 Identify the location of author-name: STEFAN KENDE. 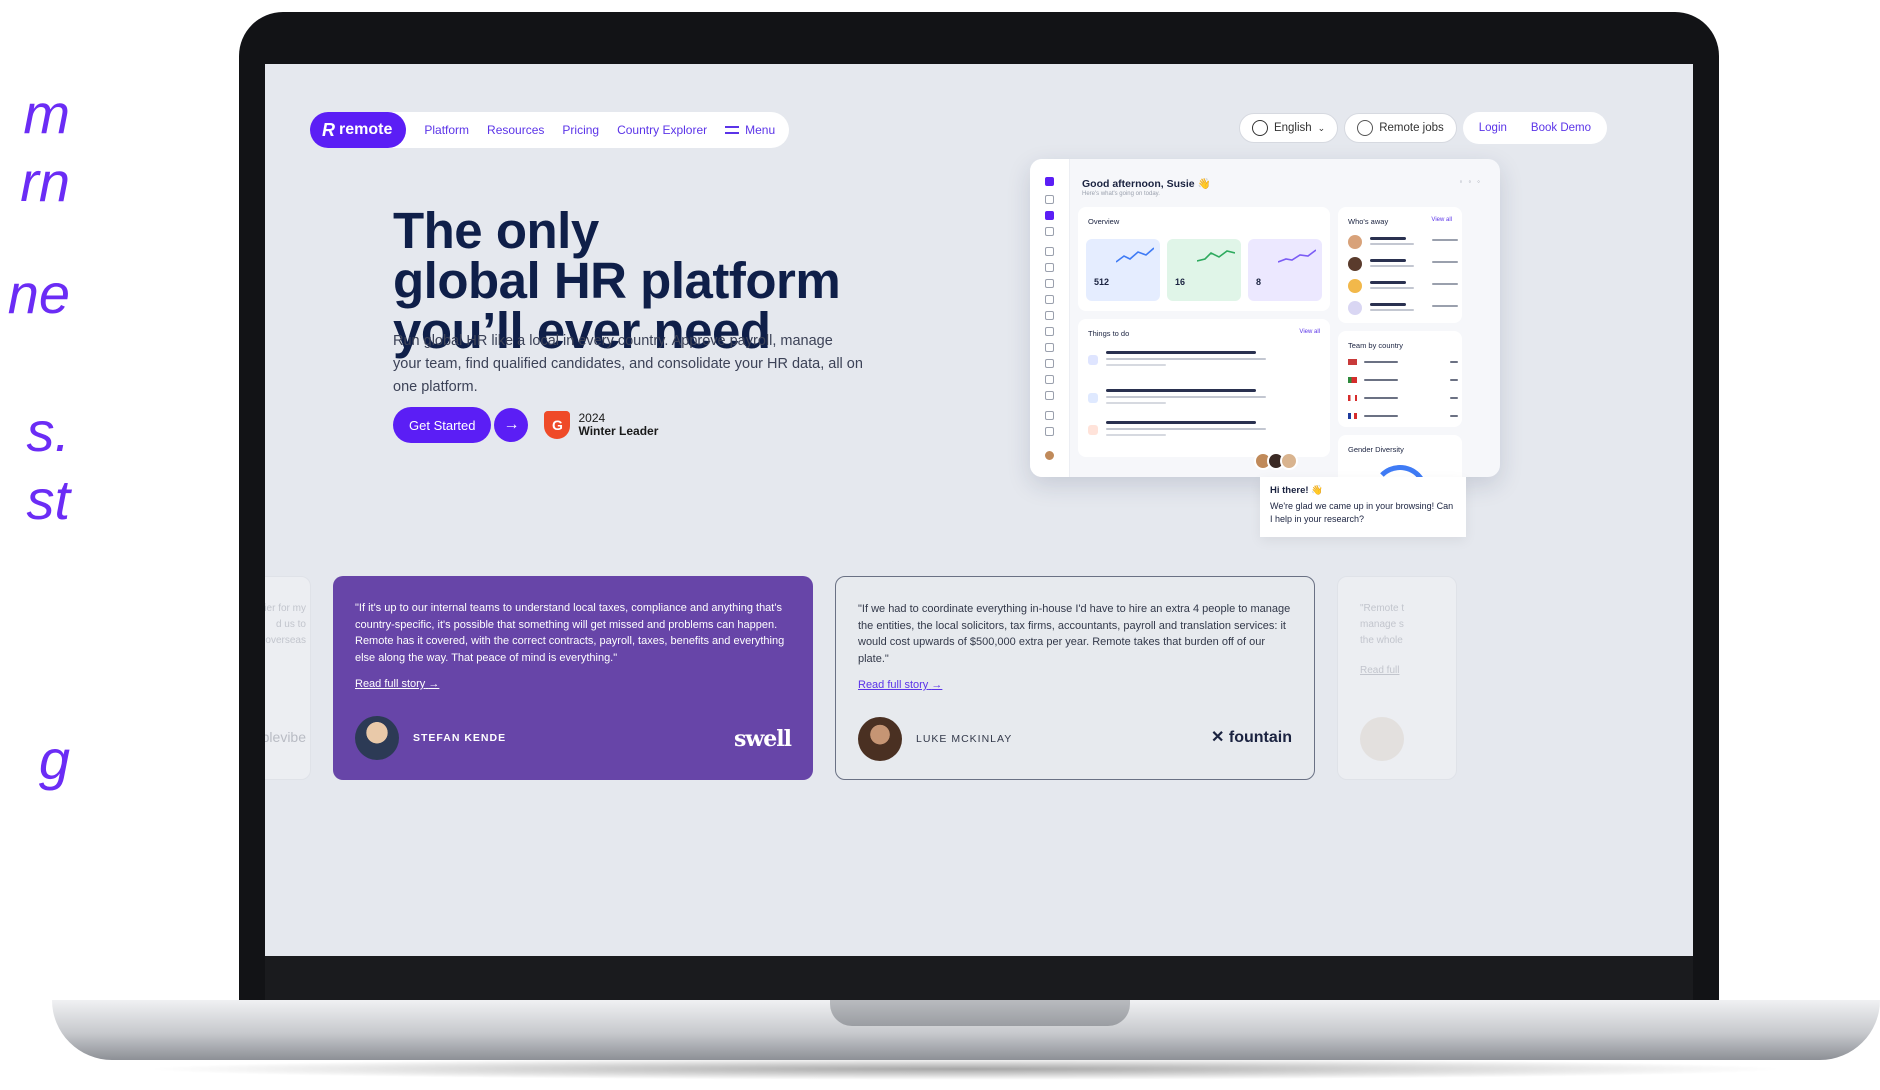
(460, 738).